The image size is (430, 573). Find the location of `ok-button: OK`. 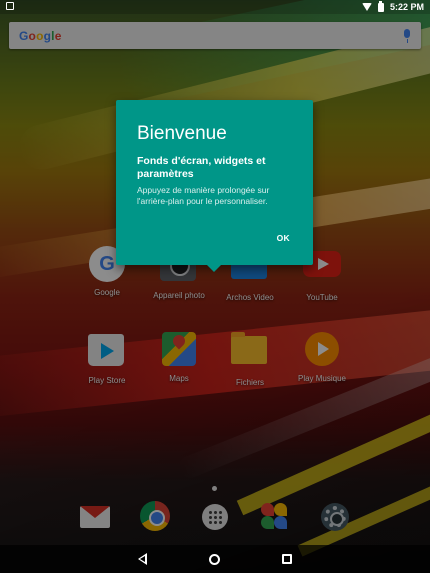

ok-button: OK is located at coordinates (283, 238).